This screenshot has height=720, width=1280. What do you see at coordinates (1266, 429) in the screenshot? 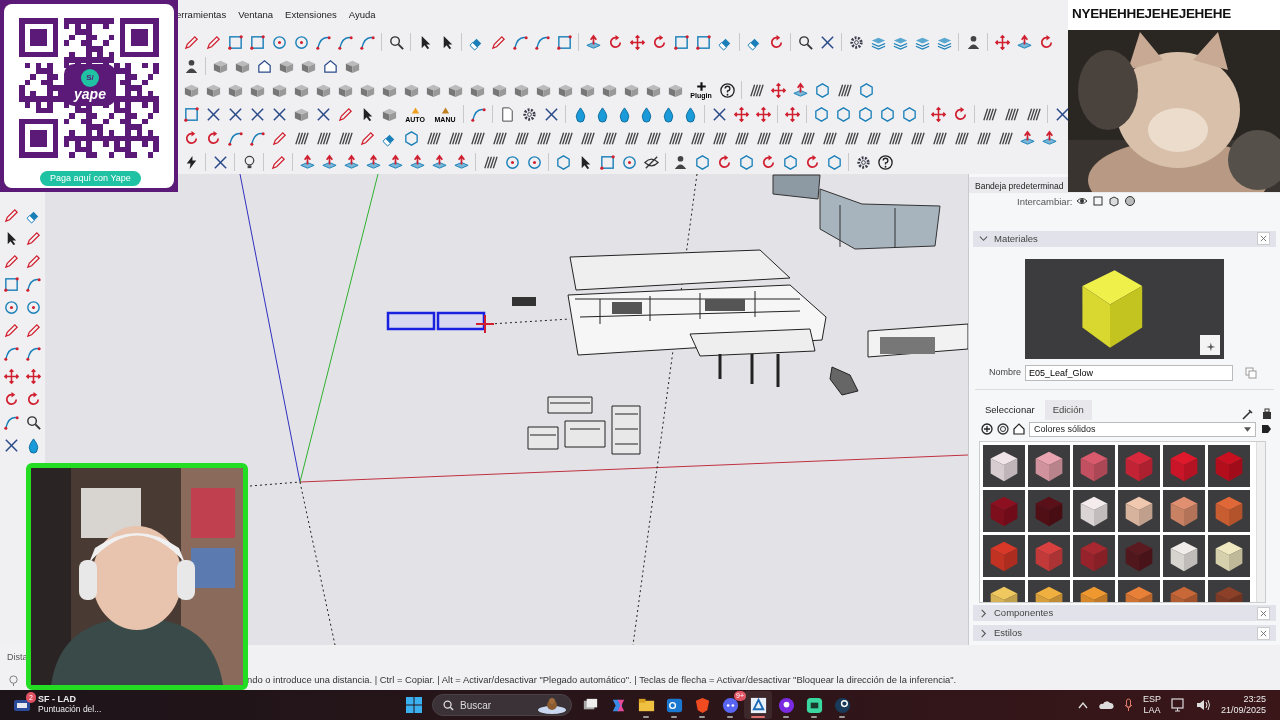
I see `details-icon` at bounding box center [1266, 429].